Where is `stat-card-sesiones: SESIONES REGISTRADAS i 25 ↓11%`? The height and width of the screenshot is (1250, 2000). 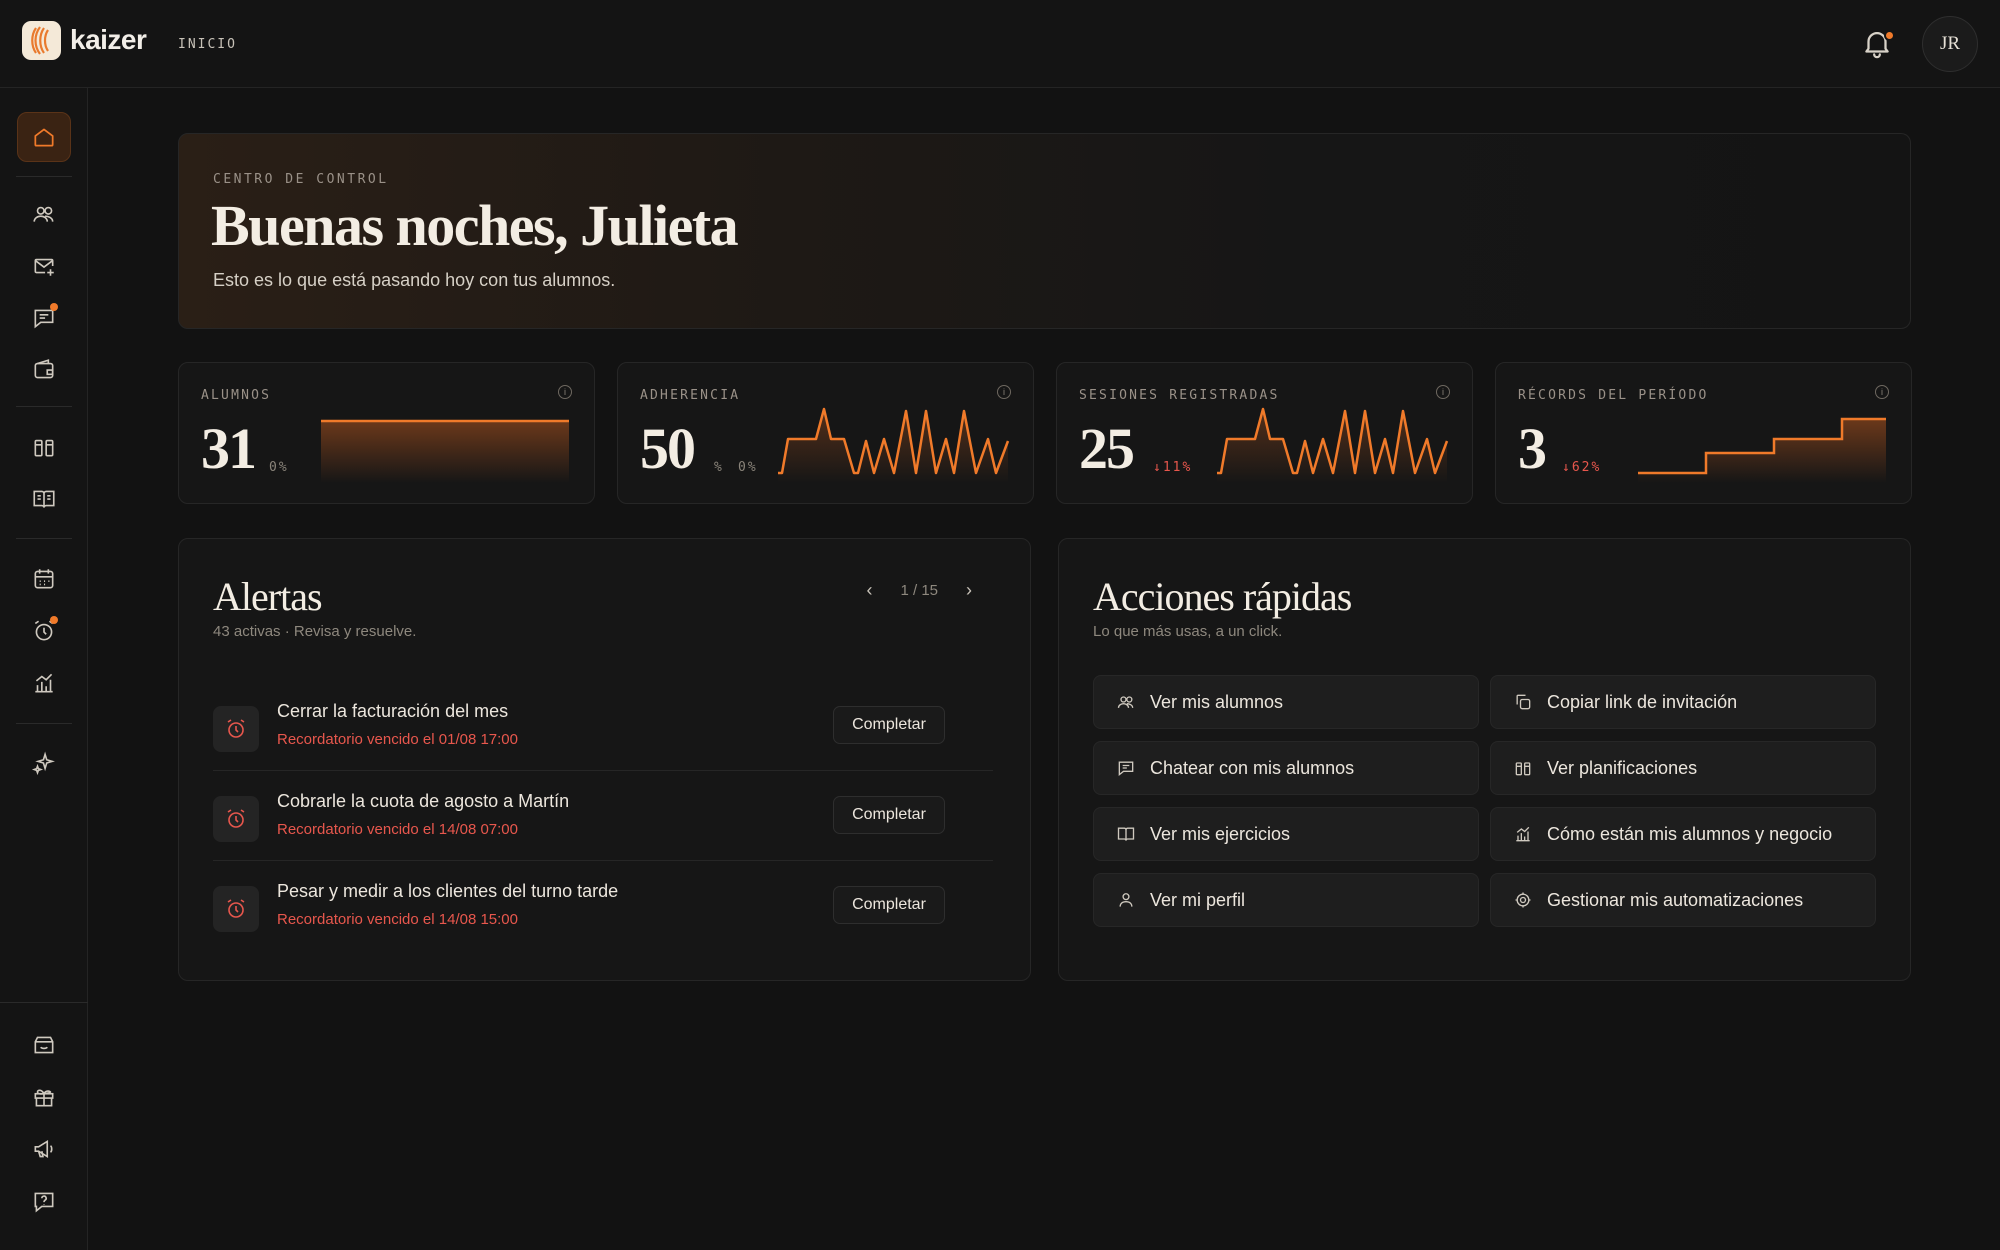
stat-card-sesiones: SESIONES REGISTRADAS i 25 ↓11% is located at coordinates (1264, 433).